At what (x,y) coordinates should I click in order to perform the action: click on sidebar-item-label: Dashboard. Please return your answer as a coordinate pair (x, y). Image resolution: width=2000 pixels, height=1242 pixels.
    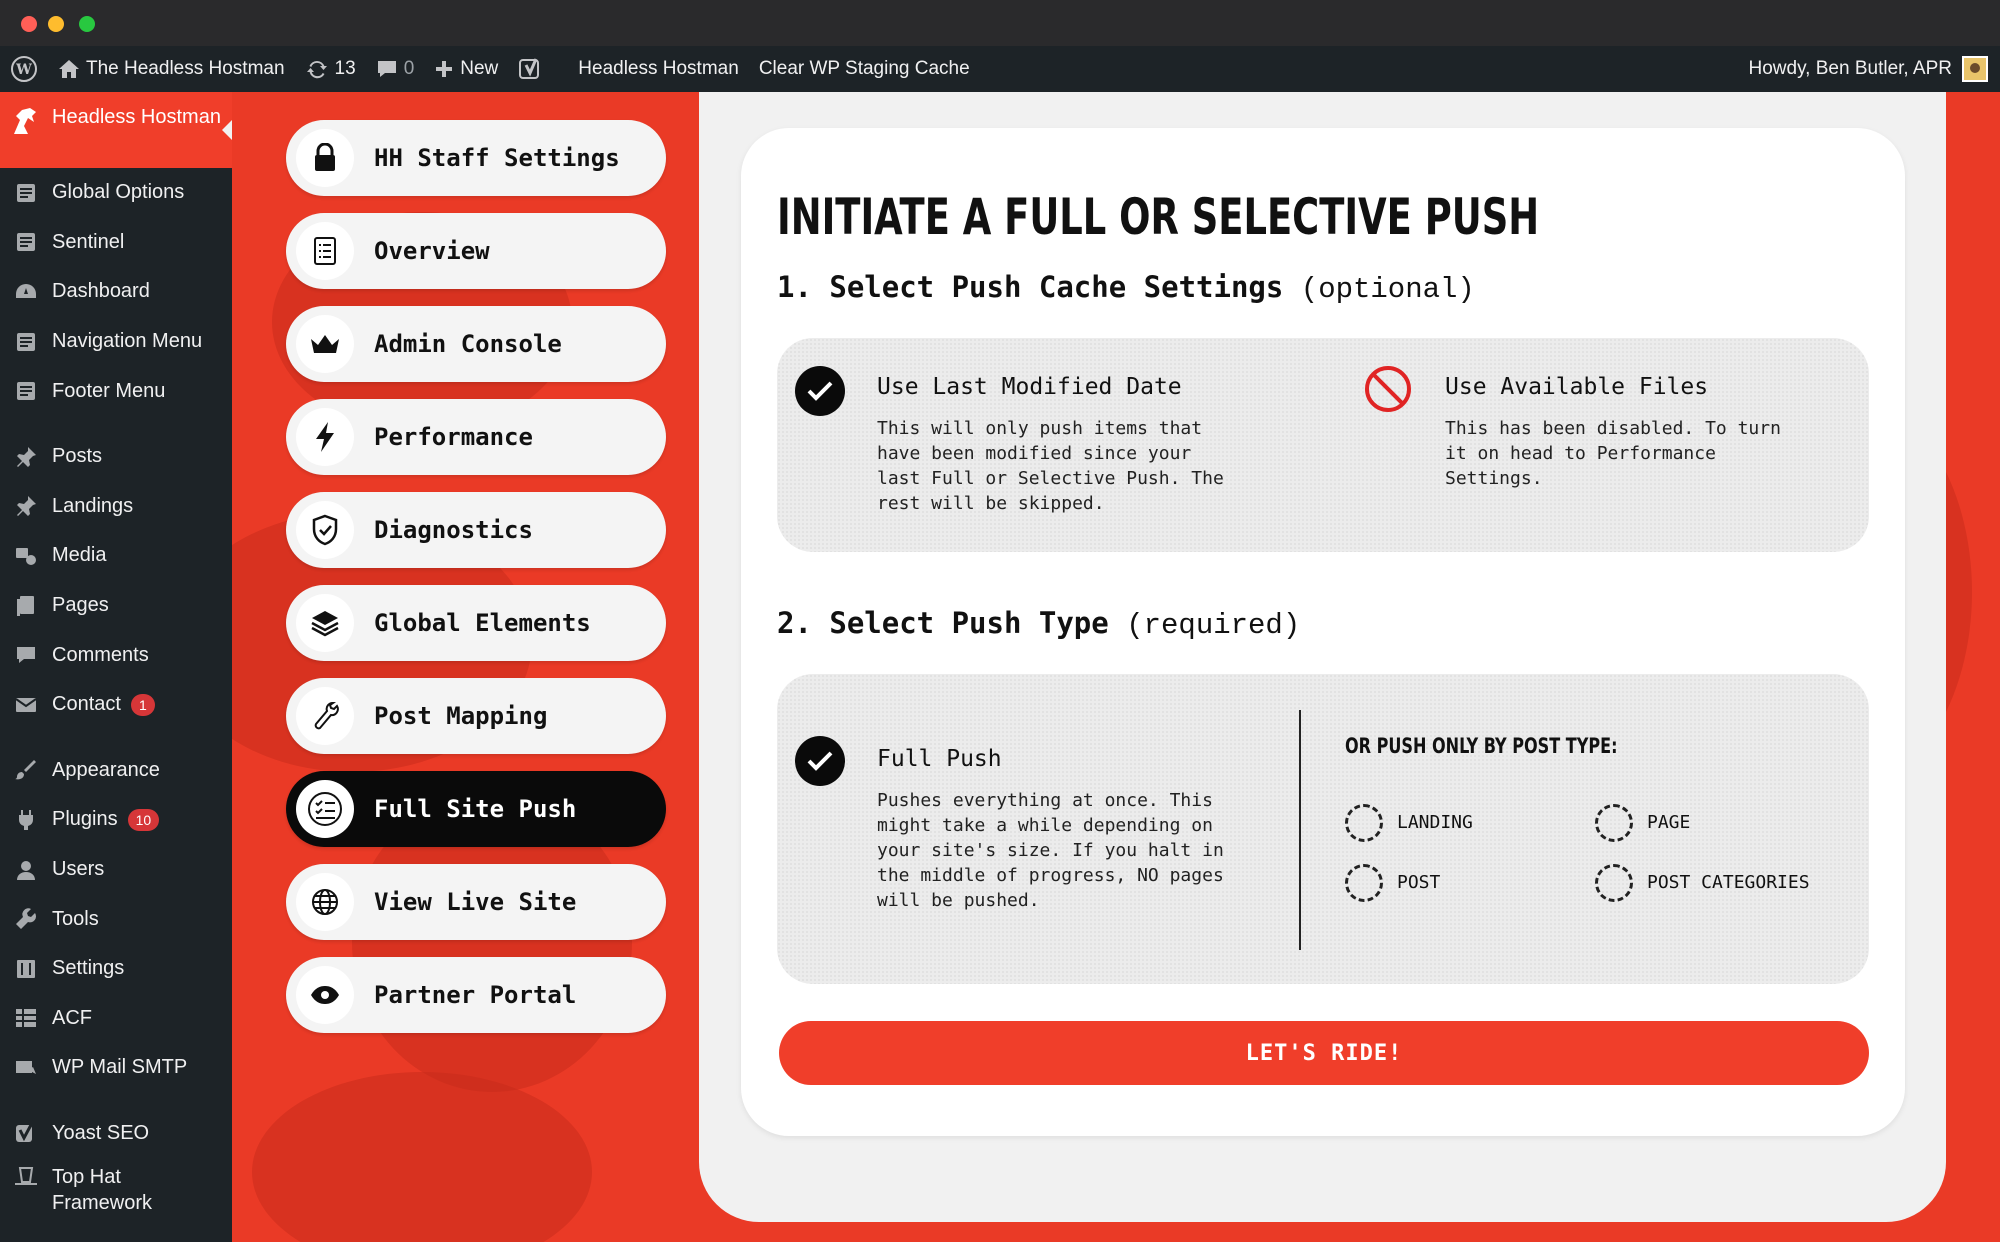
    Looking at the image, I should click on (101, 291).